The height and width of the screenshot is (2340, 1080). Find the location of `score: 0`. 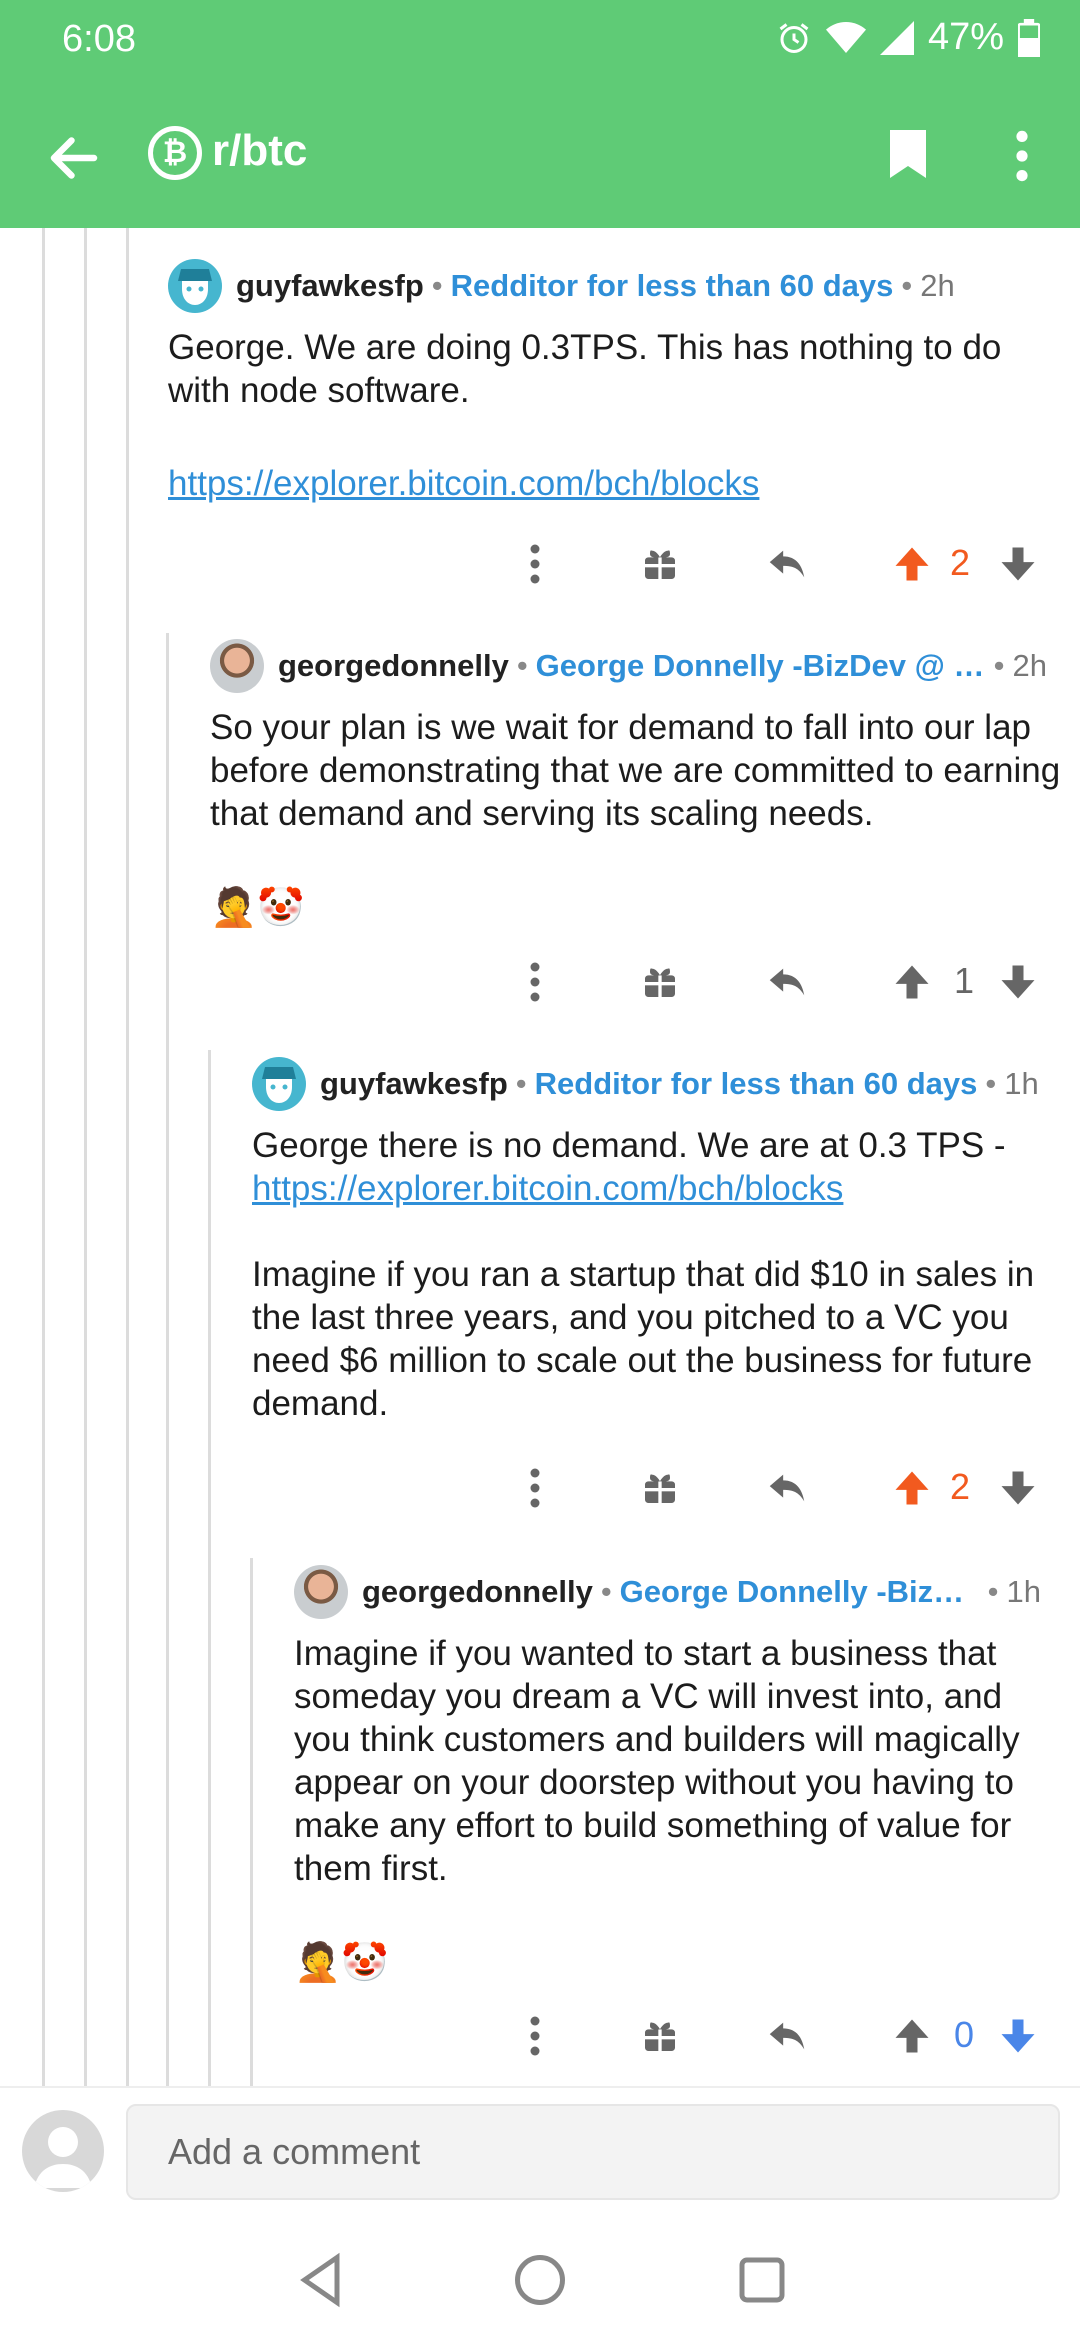

score: 0 is located at coordinates (964, 2034).